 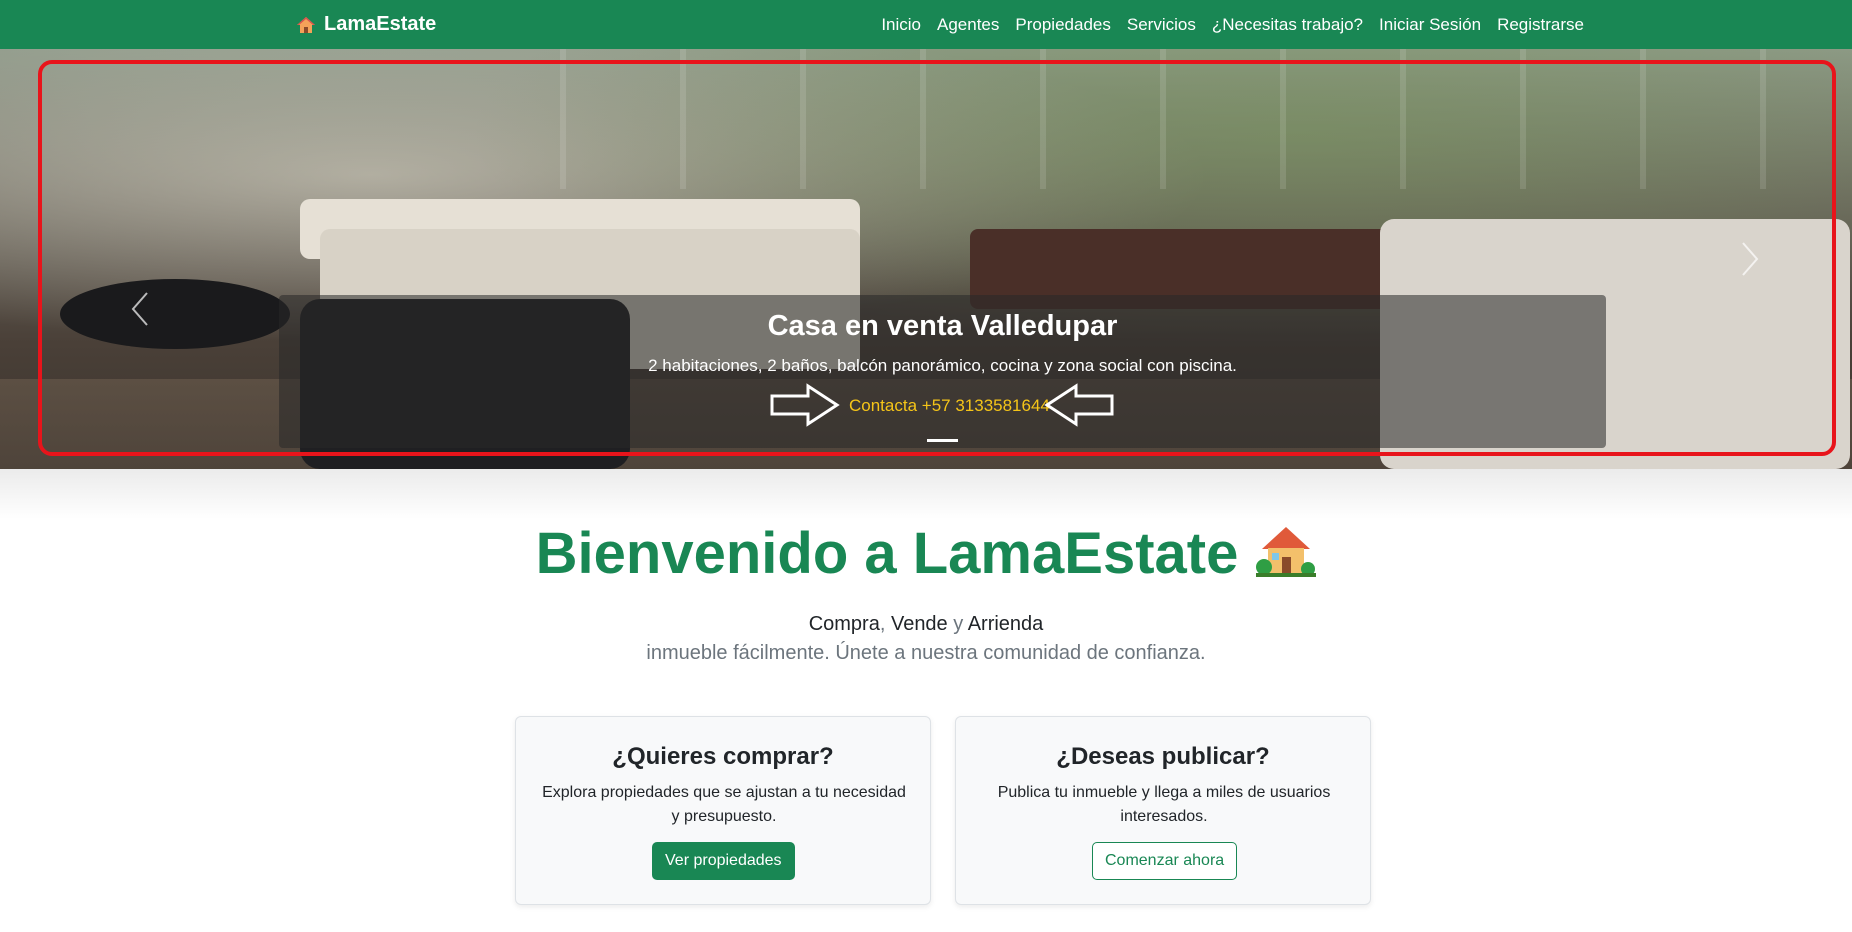 I want to click on house-with-garden-icon, so click(x=1286, y=552).